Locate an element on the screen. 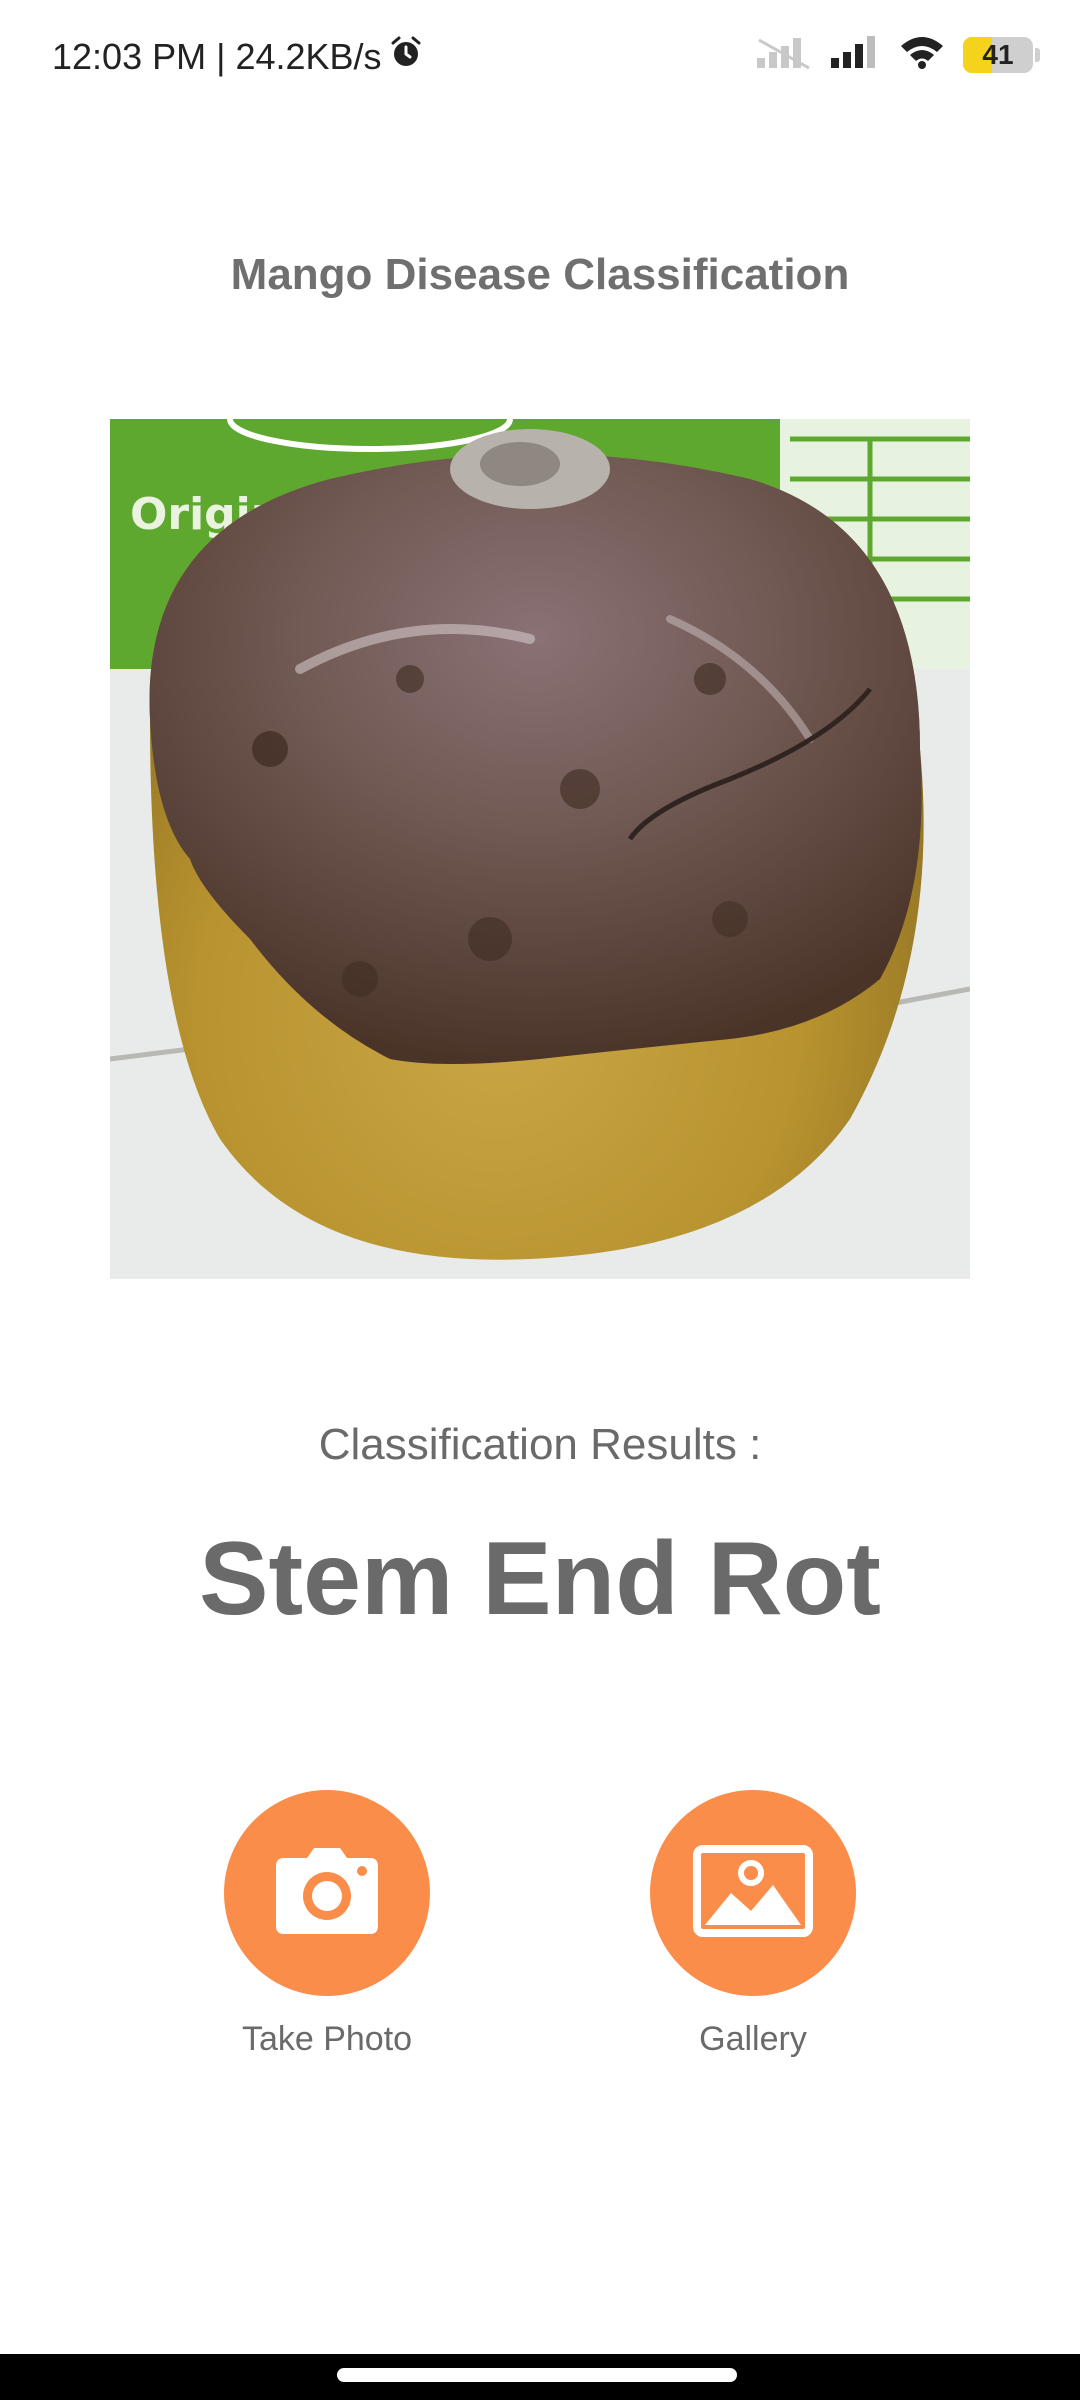 The image size is (1080, 2400). take-photo-button is located at coordinates (327, 1893).